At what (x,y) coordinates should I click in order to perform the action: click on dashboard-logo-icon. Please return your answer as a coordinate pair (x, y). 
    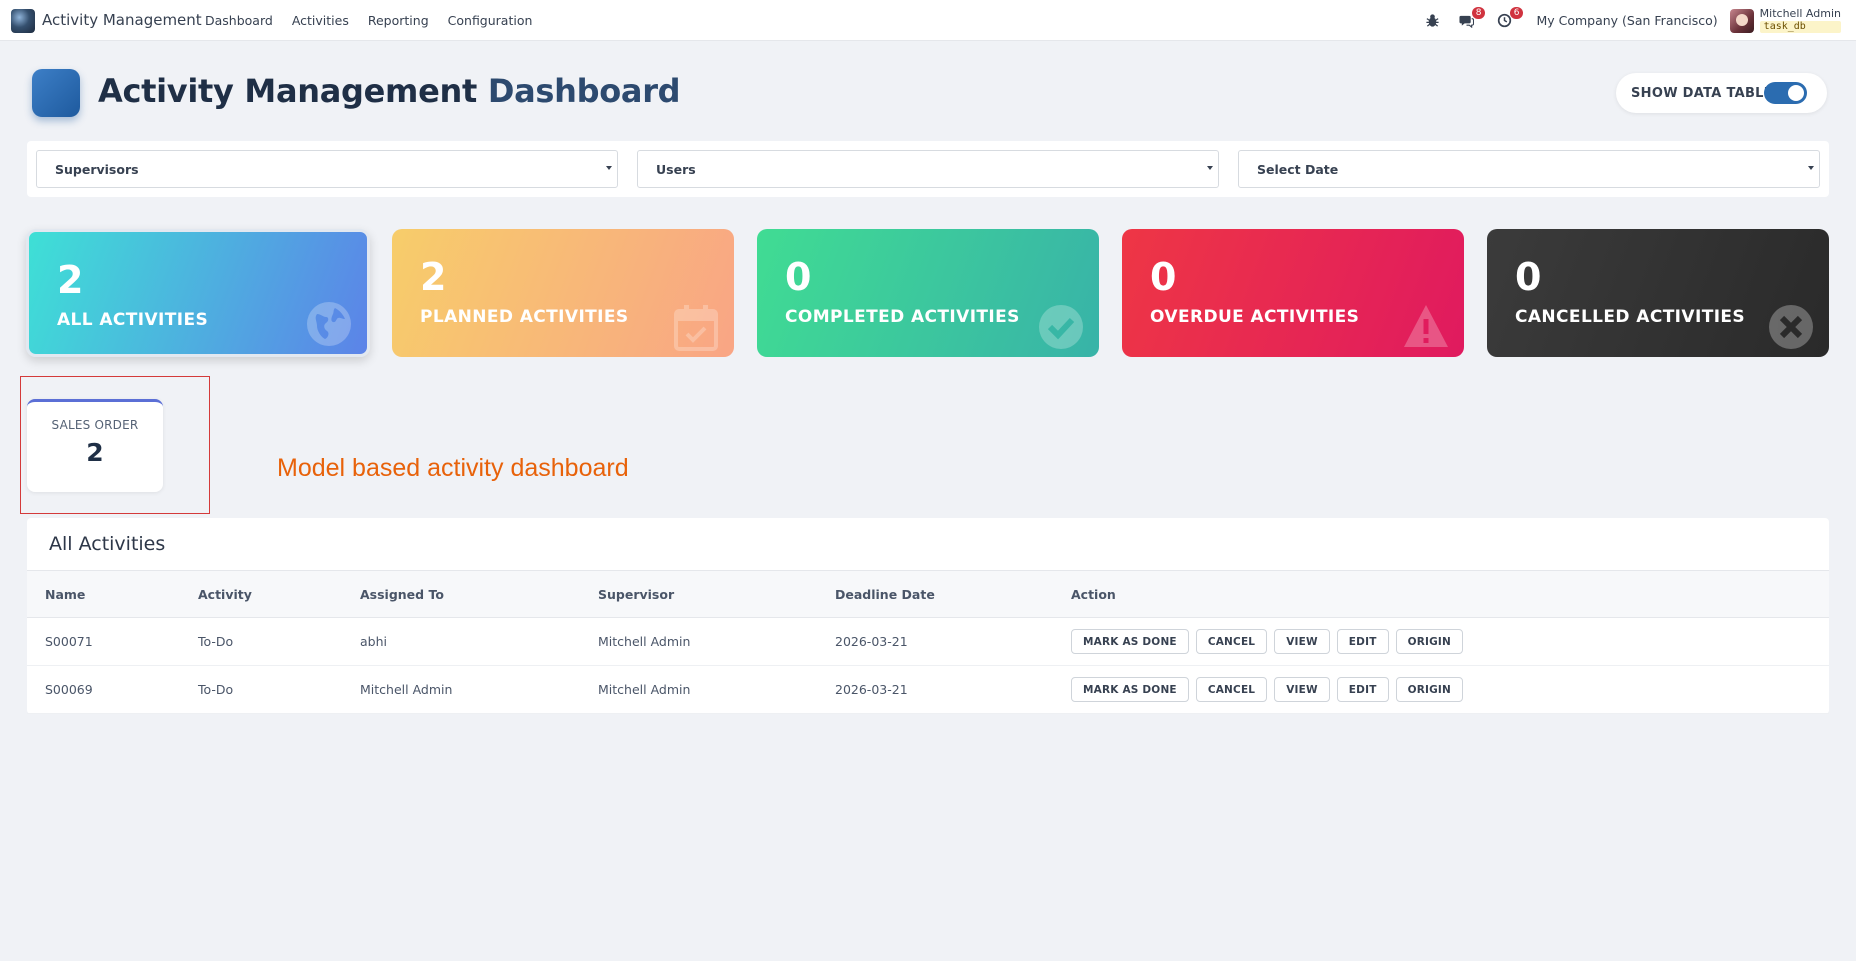
    Looking at the image, I should click on (56, 93).